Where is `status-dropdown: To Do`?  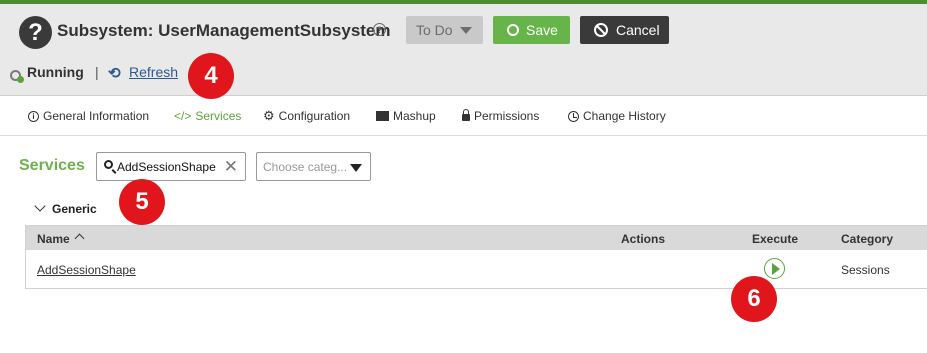 status-dropdown: To Do is located at coordinates (444, 30).